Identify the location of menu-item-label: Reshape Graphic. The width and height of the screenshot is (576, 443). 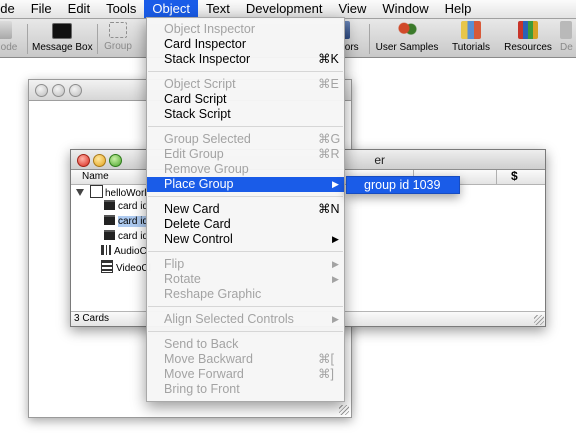
(213, 294).